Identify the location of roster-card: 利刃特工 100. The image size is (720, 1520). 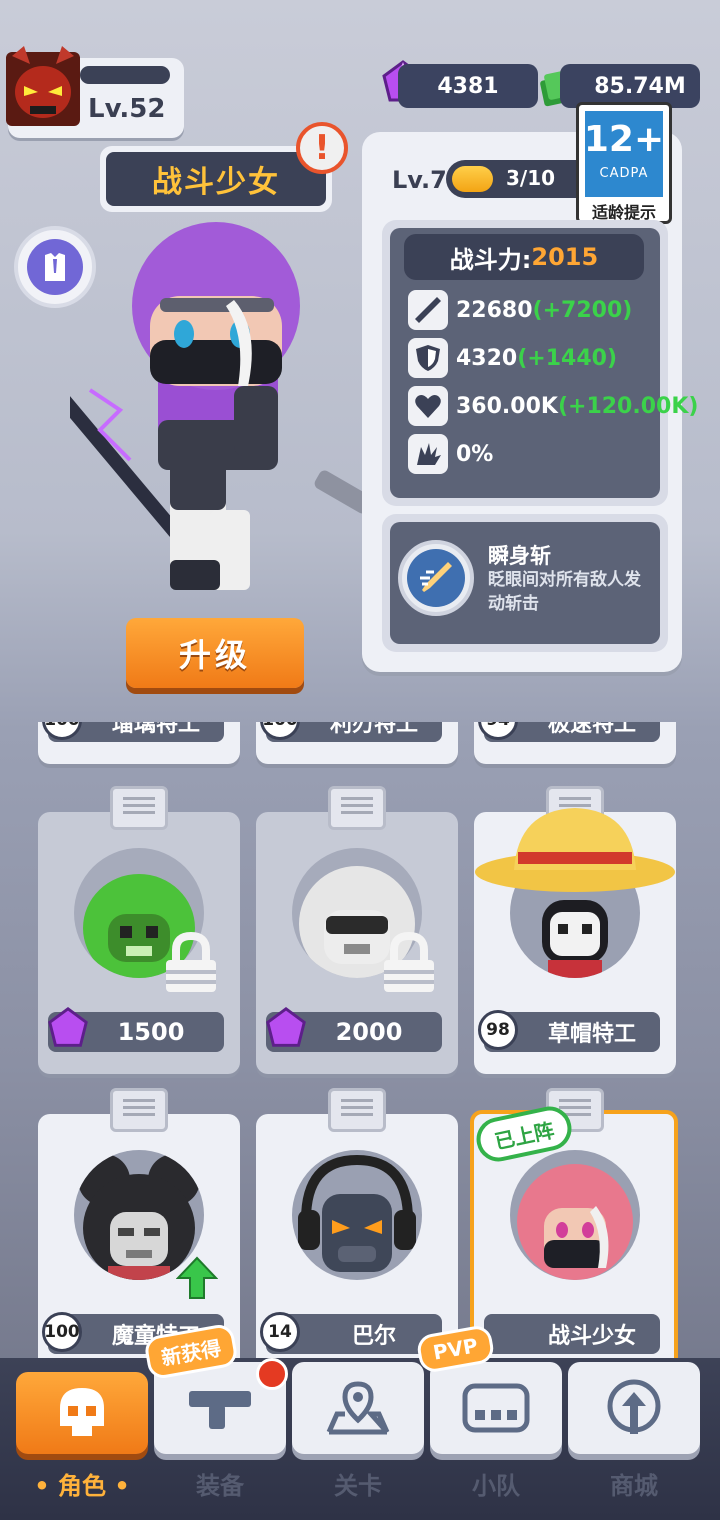
(357, 743).